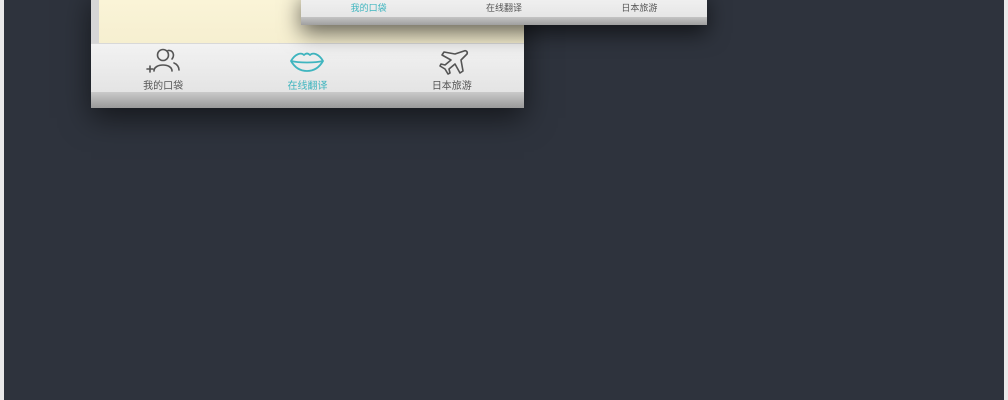  Describe the element at coordinates (453, 62) in the screenshot. I see `airplane-icon` at that location.